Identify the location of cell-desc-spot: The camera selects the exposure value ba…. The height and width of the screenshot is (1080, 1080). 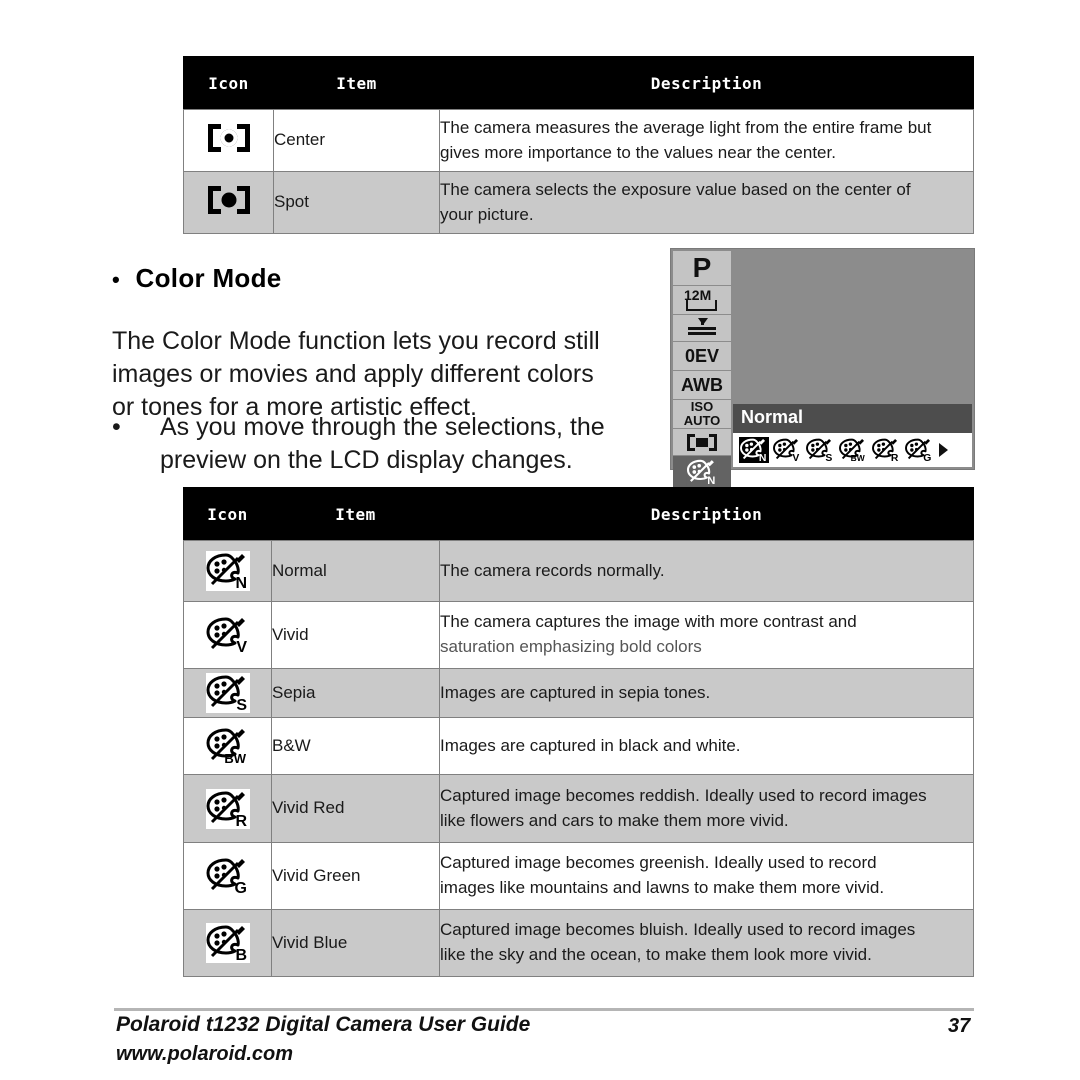
(706, 202).